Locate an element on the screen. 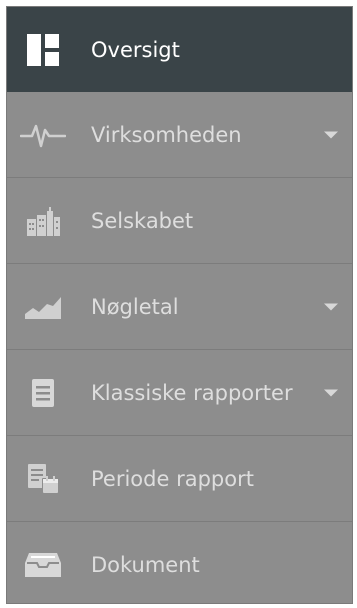  sidebar-item-klassiske-rapporter: Klassiske rapporter is located at coordinates (179, 393).